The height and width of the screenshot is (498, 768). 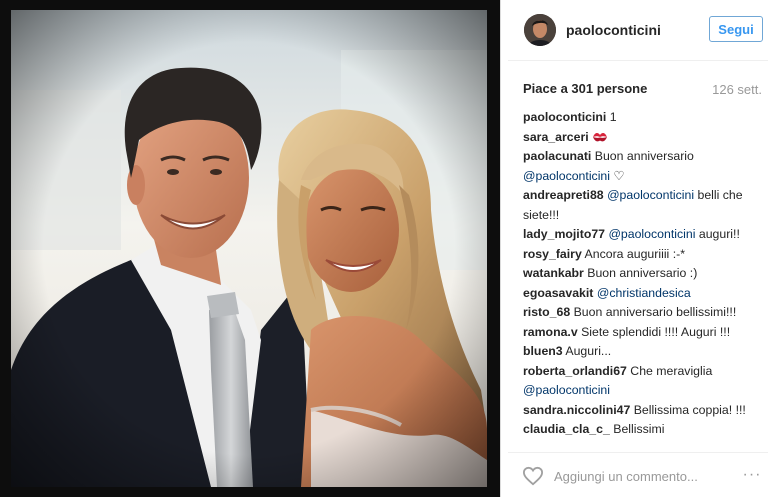 I want to click on comment-text: Bellissima coppia! !!!, so click(x=688, y=409).